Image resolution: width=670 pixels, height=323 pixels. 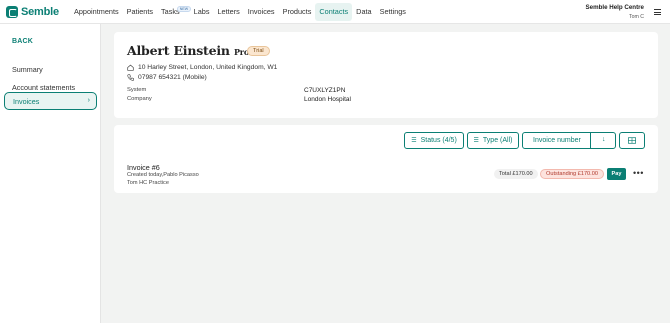 I want to click on sidebar-item-label: Invoices, so click(x=26, y=101).